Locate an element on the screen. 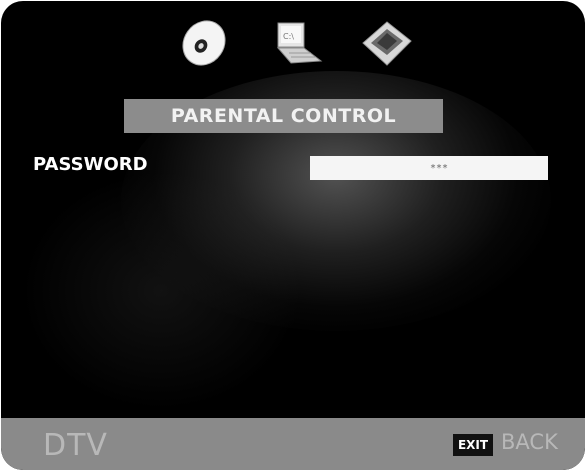  page-title: PARENTAL CONTROL is located at coordinates (283, 116).